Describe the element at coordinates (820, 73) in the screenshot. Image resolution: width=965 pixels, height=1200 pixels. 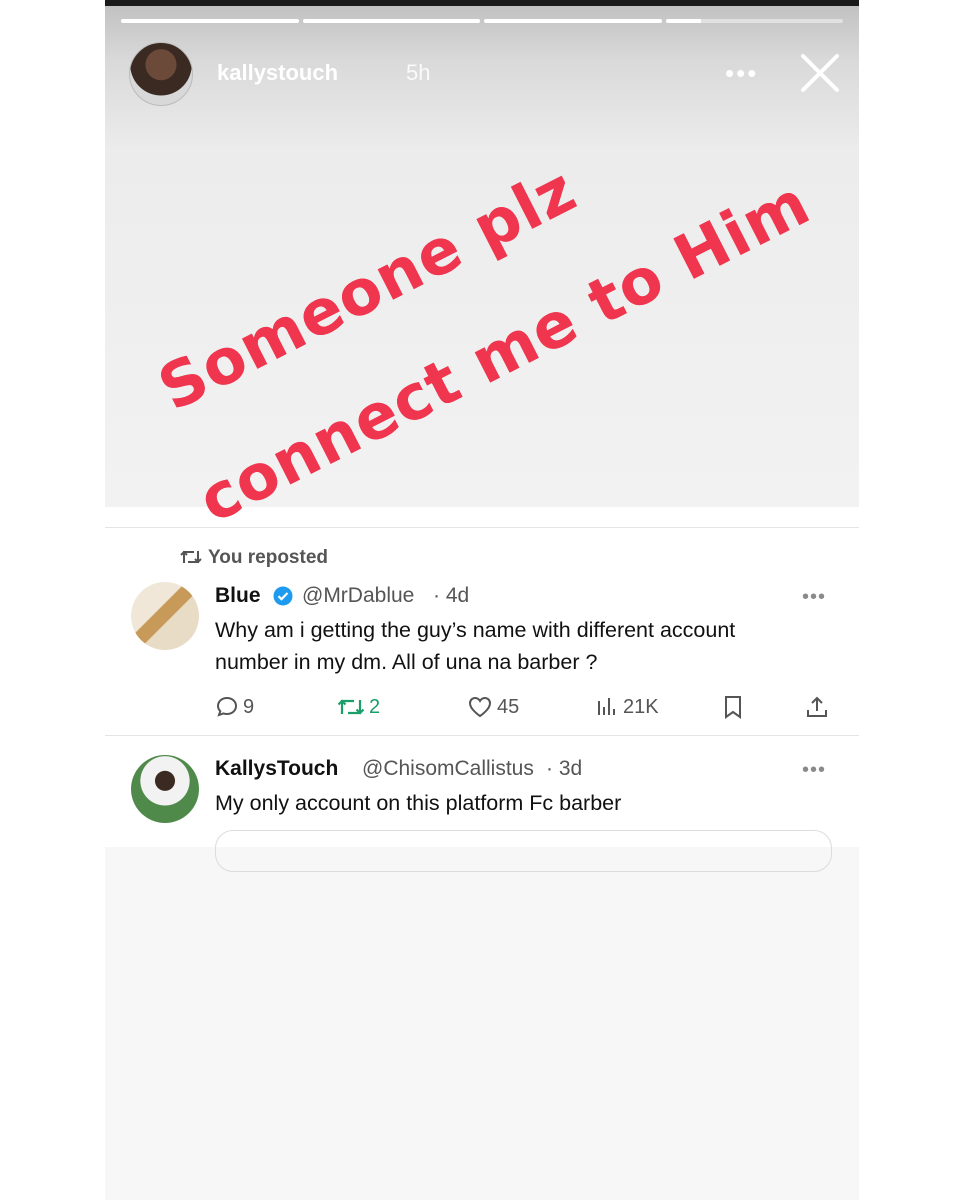
I see `close-icon` at that location.